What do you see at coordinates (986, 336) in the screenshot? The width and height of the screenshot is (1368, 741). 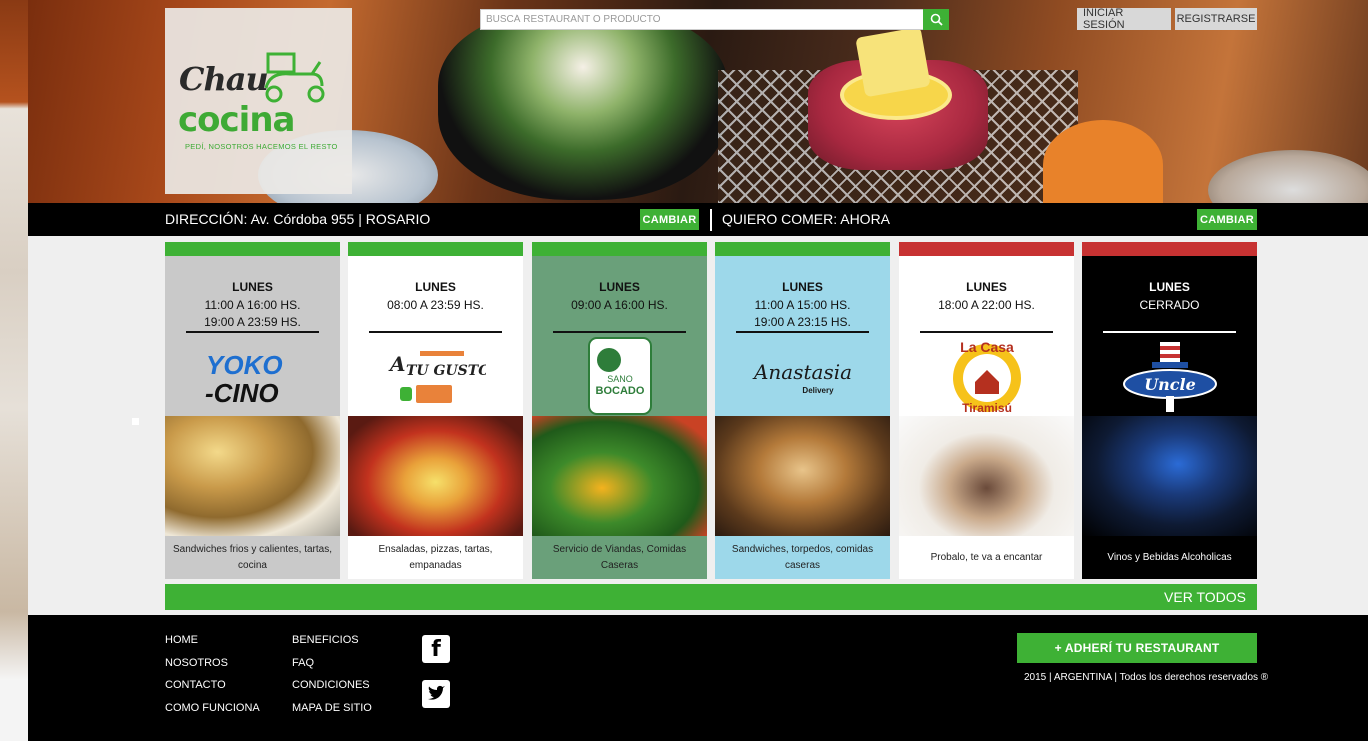 I see `card-header: LUNES 18:00 A 22:00 HS. La Casa Tiramisú` at bounding box center [986, 336].